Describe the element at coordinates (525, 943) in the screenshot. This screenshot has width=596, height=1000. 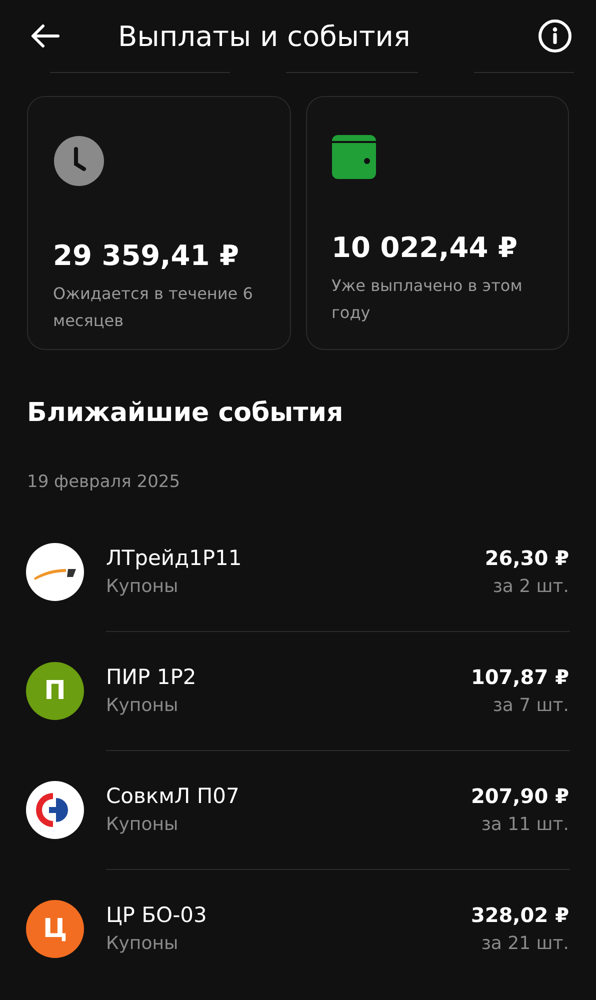
I see `event-quantity: за 21 шт.` at that location.